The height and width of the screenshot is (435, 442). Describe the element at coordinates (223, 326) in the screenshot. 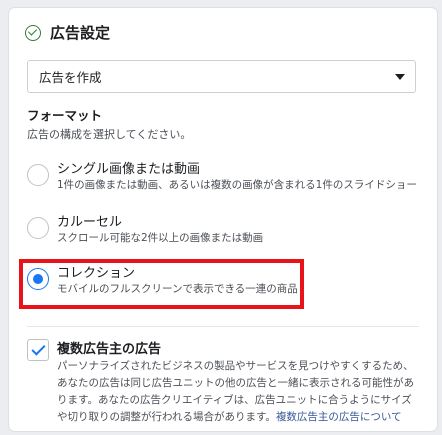

I see `divider` at that location.